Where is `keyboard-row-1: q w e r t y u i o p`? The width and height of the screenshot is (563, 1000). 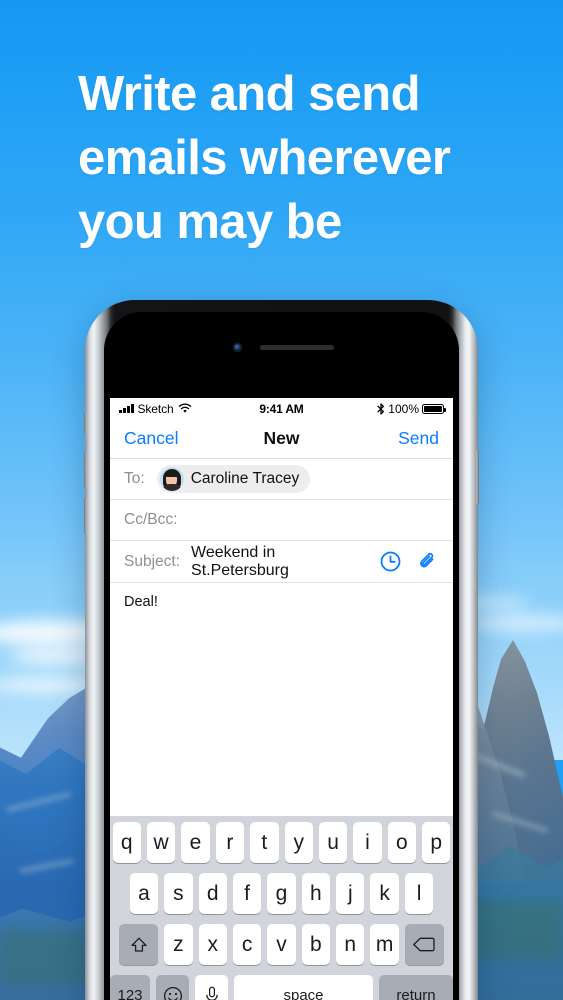 keyboard-row-1: q w e r t y u i o p is located at coordinates (281, 842).